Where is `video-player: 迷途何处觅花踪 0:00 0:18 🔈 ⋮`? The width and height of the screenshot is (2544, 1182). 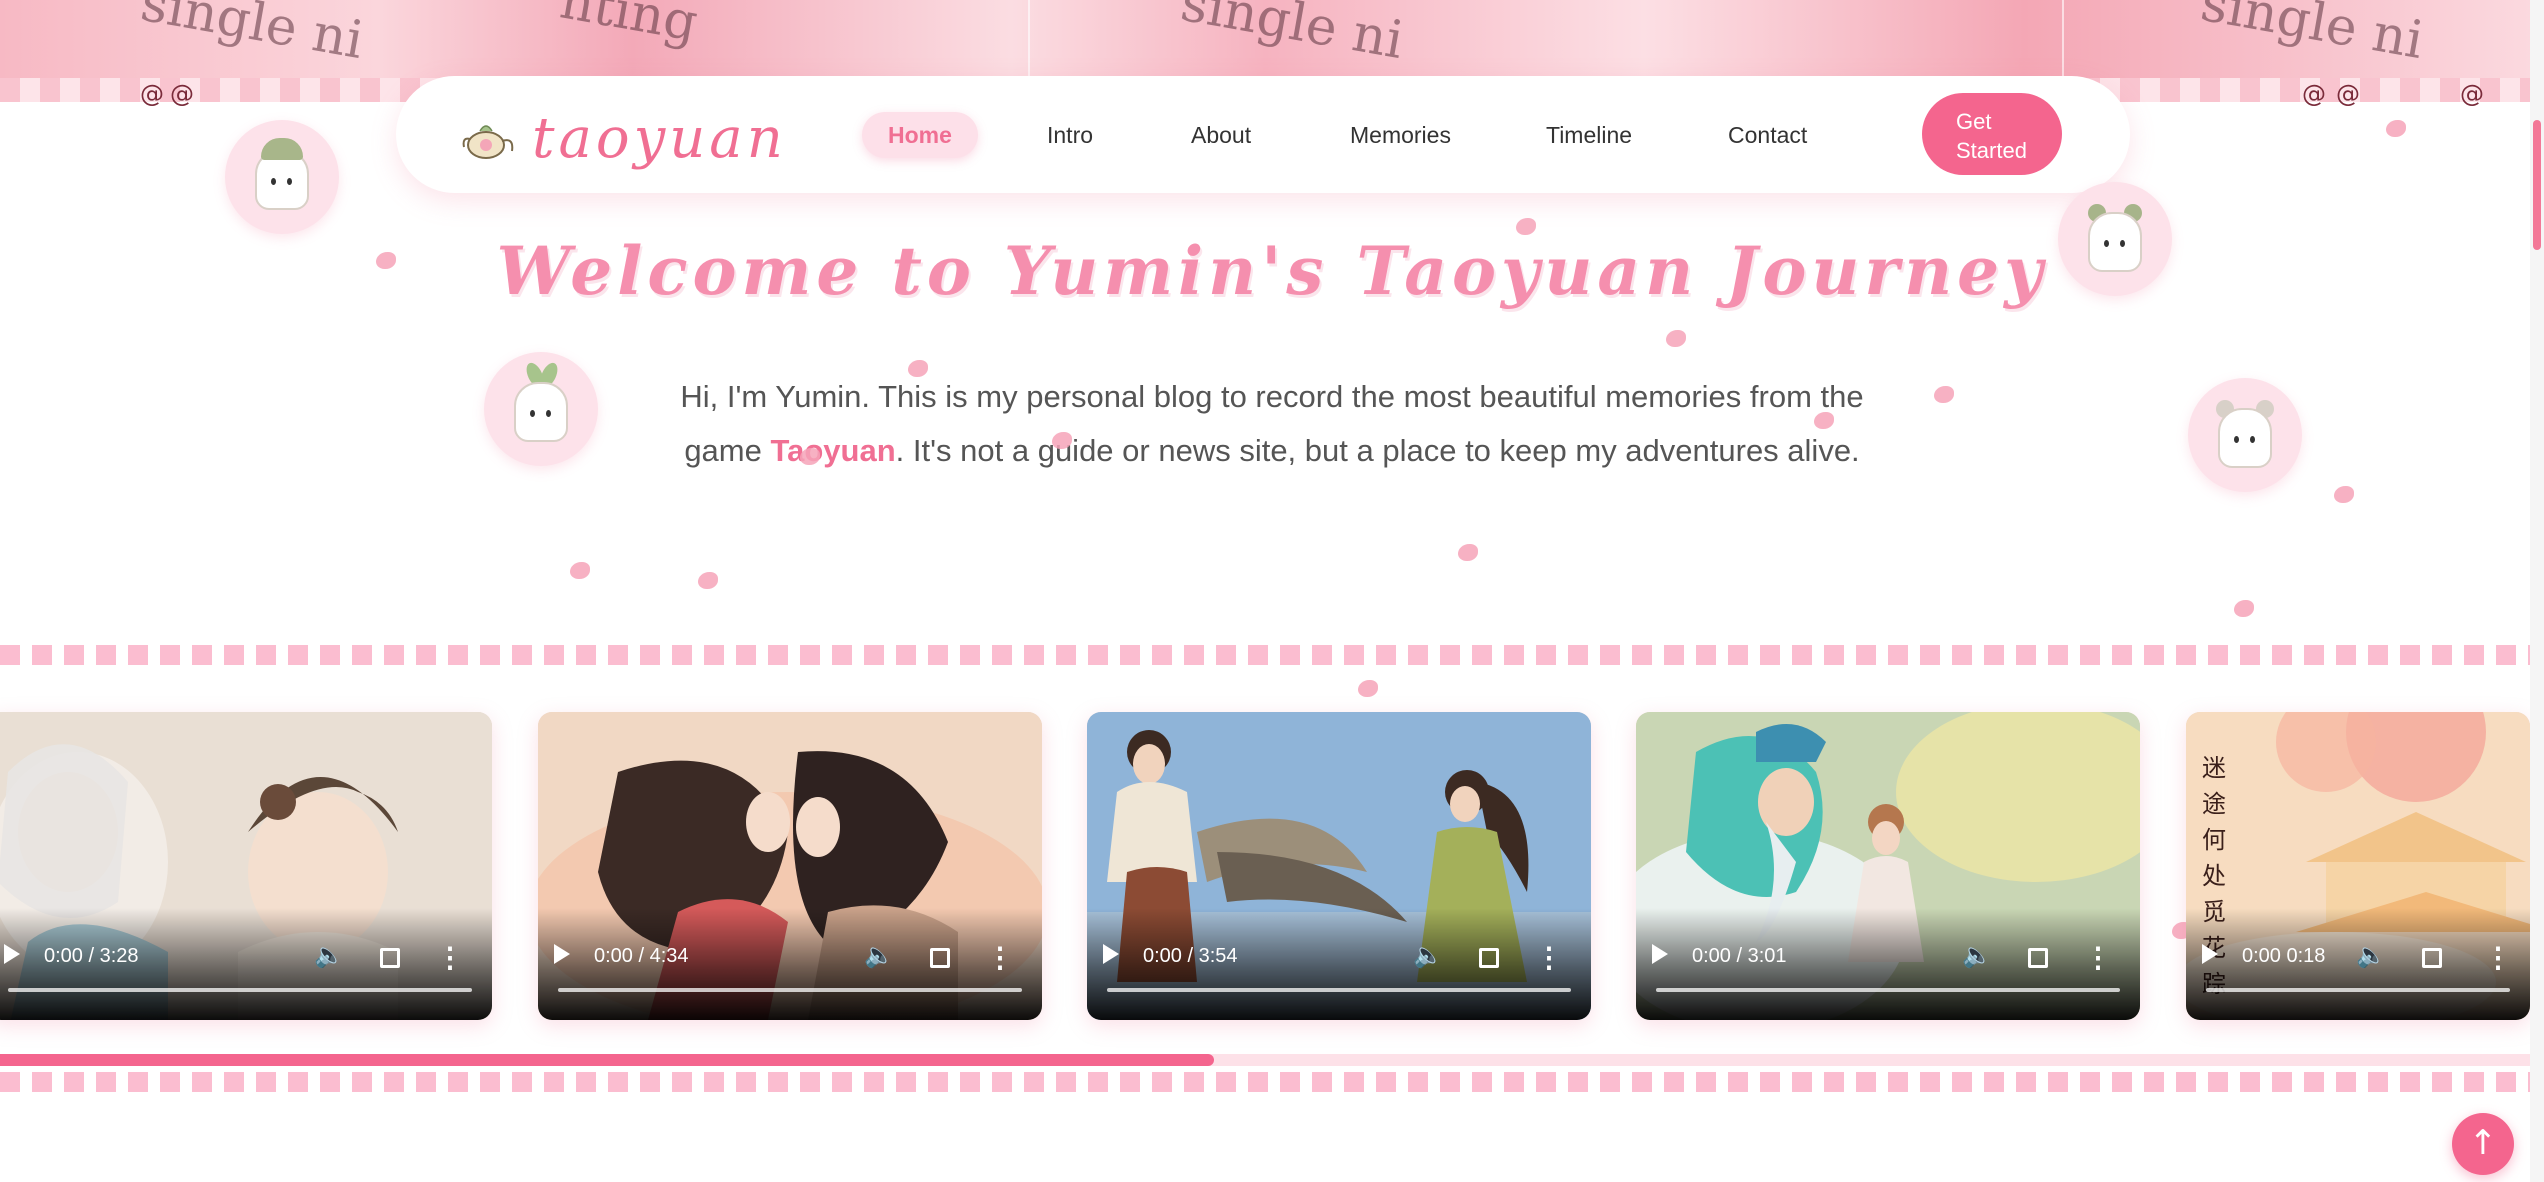 video-player: 迷途何处觅花踪 0:00 0:18 🔈 ⋮ is located at coordinates (2358, 866).